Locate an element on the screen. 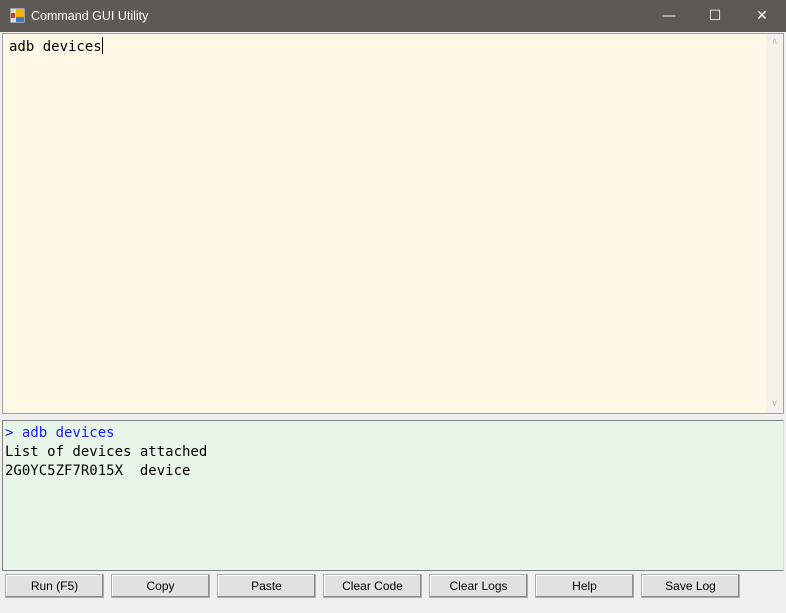 This screenshot has height=613, width=786. clear-code-button: Clear Code is located at coordinates (372, 586).